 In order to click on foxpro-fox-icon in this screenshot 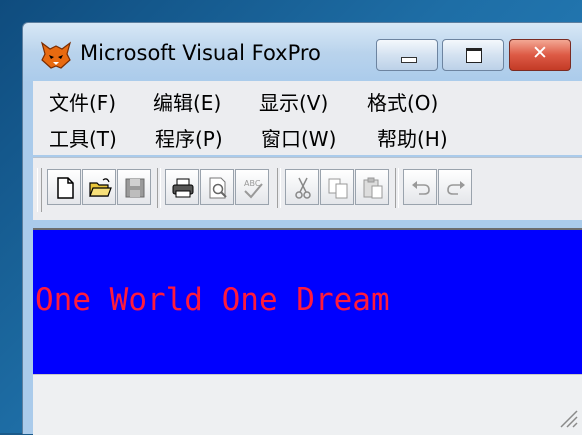, I will do `click(56, 55)`.